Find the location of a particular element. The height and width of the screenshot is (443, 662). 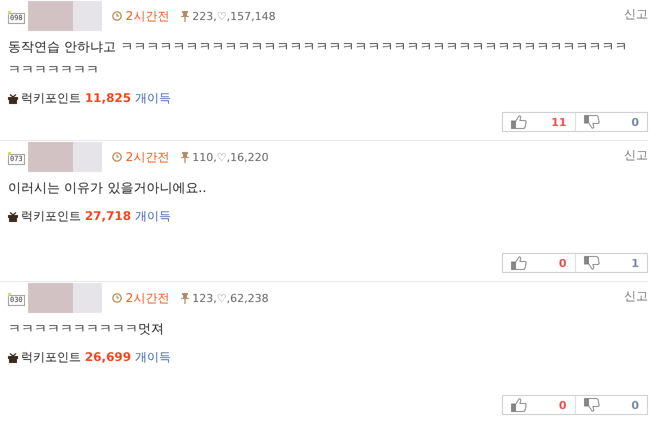

user-stats: 123,♡,62,238 is located at coordinates (230, 298).